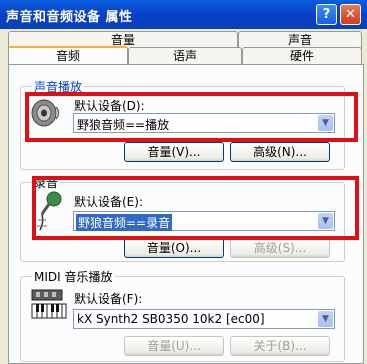 This screenshot has width=367, height=364. Describe the element at coordinates (123, 125) in the screenshot. I see `playback-device-value: 野狼音频==播放` at that location.